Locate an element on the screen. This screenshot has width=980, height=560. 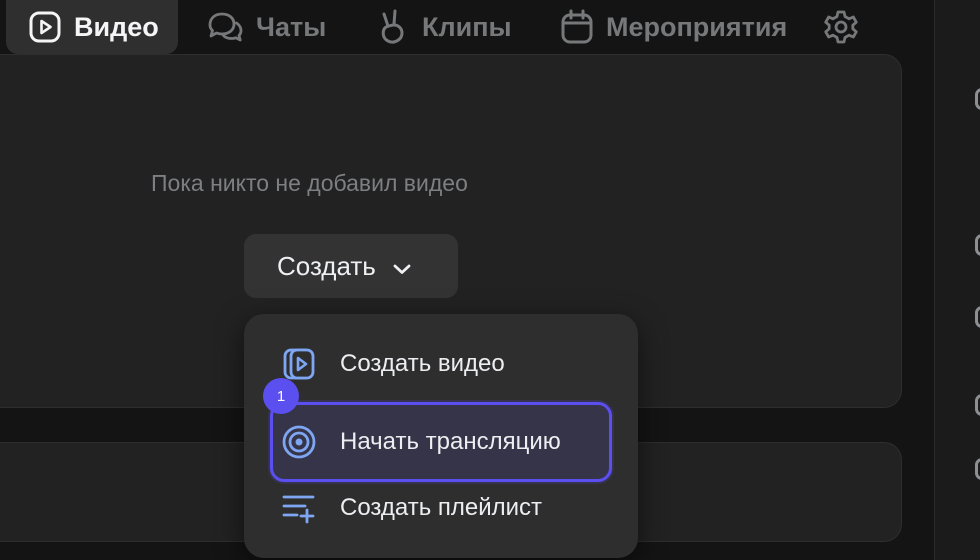
clips-icon is located at coordinates (393, 27).